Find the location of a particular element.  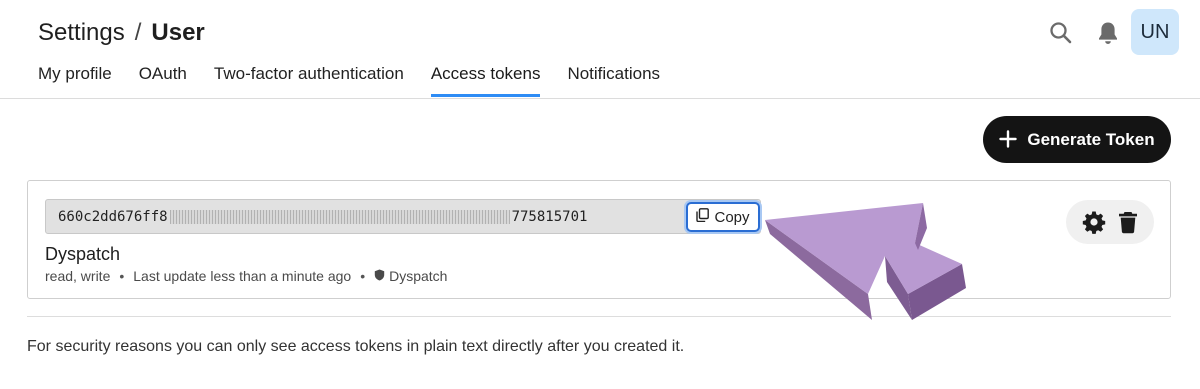

token-field: 660c2dd676ff8 775815701 is located at coordinates (403, 216).